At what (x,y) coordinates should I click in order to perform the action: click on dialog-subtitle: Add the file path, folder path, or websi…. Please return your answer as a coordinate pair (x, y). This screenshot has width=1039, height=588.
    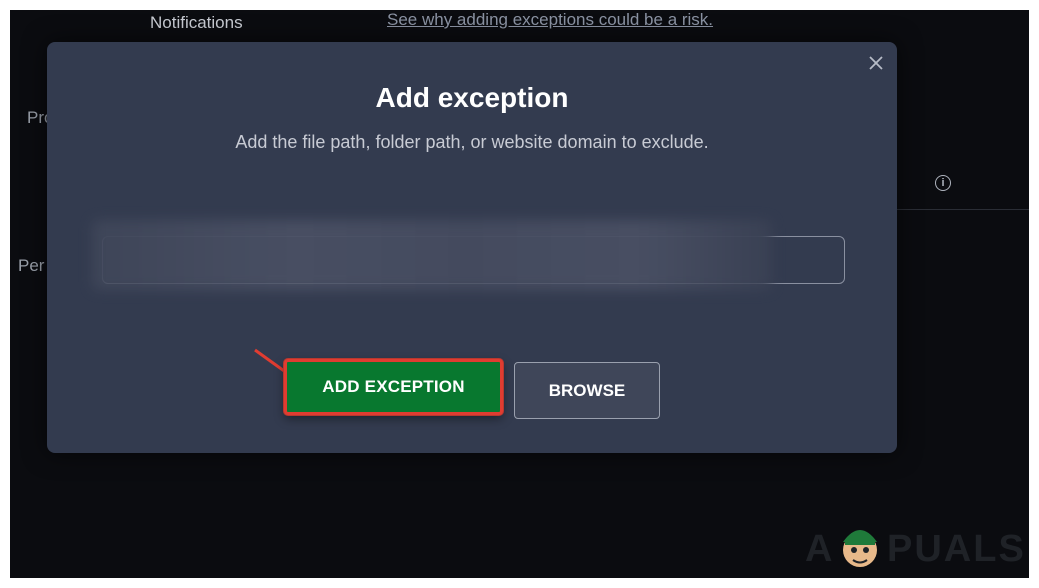
    Looking at the image, I should click on (472, 142).